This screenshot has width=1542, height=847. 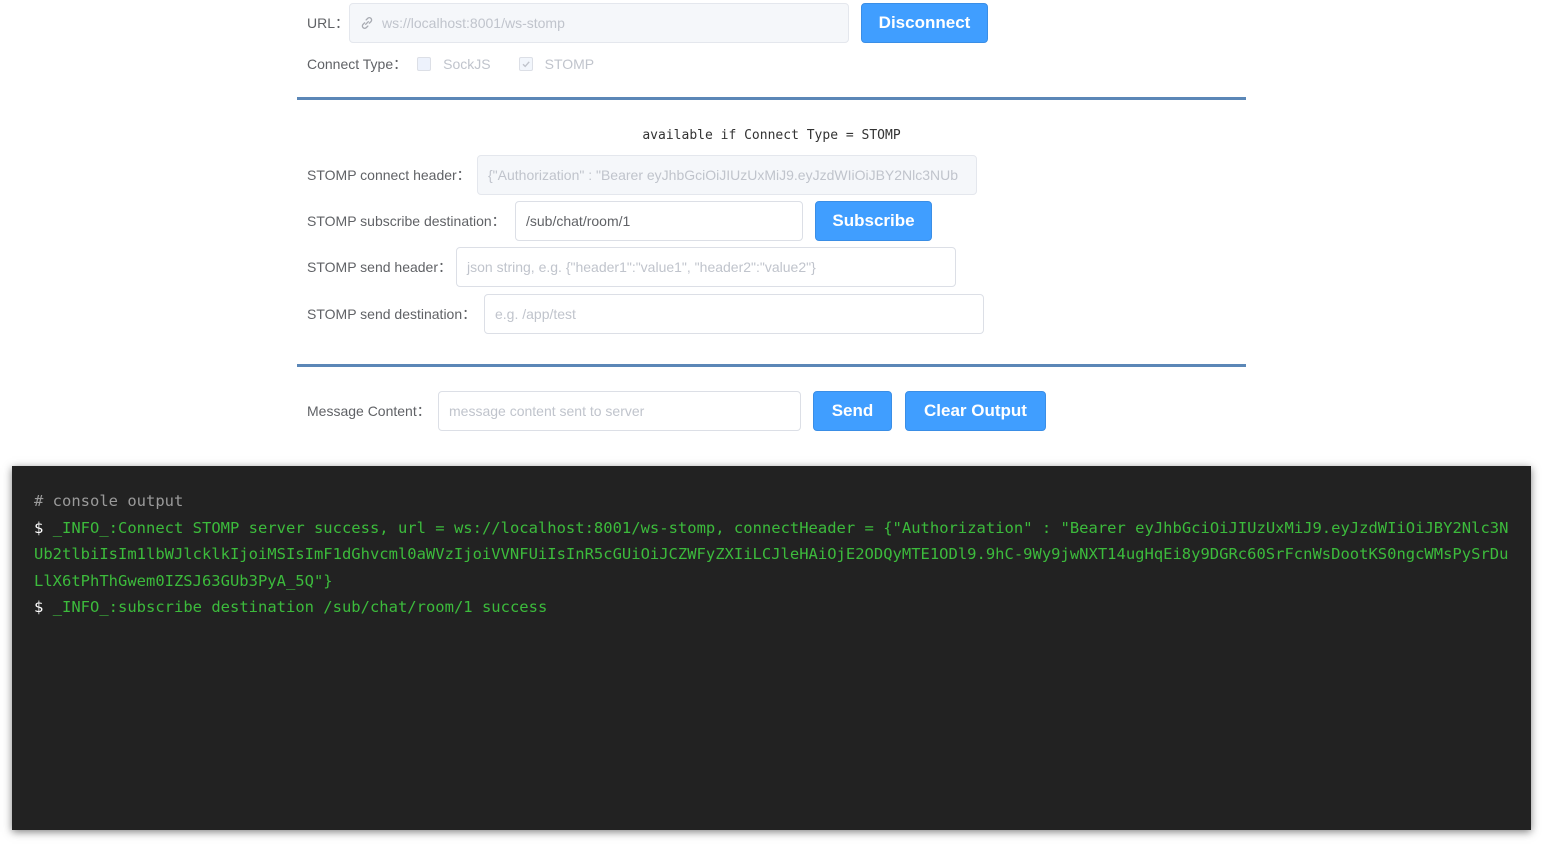 What do you see at coordinates (424, 64) in the screenshot?
I see `sockjs-checkbox` at bounding box center [424, 64].